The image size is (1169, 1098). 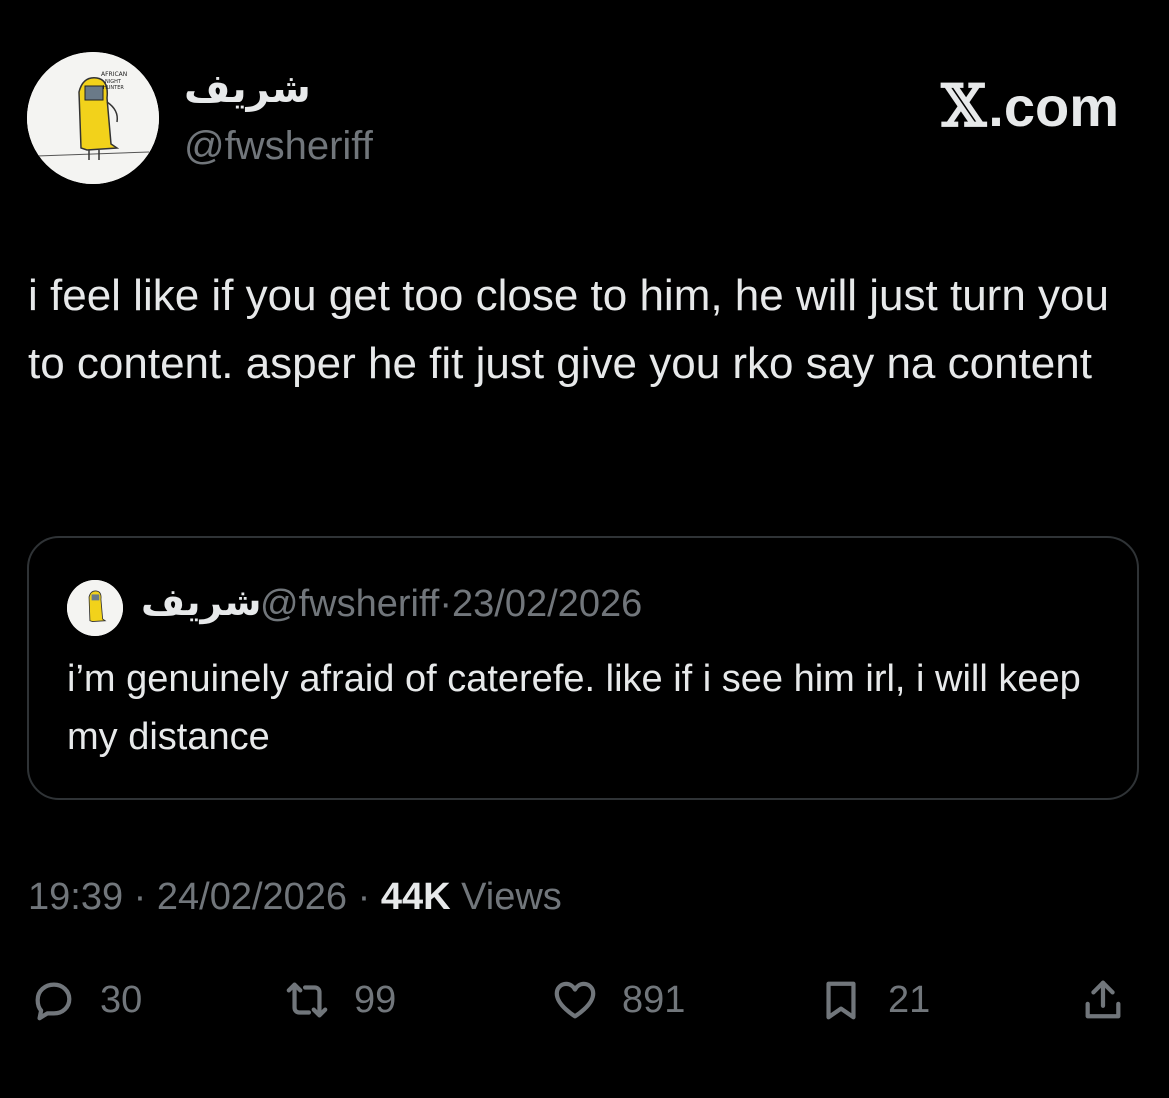 I want to click on quoted-author-avatar, so click(x=95, y=608).